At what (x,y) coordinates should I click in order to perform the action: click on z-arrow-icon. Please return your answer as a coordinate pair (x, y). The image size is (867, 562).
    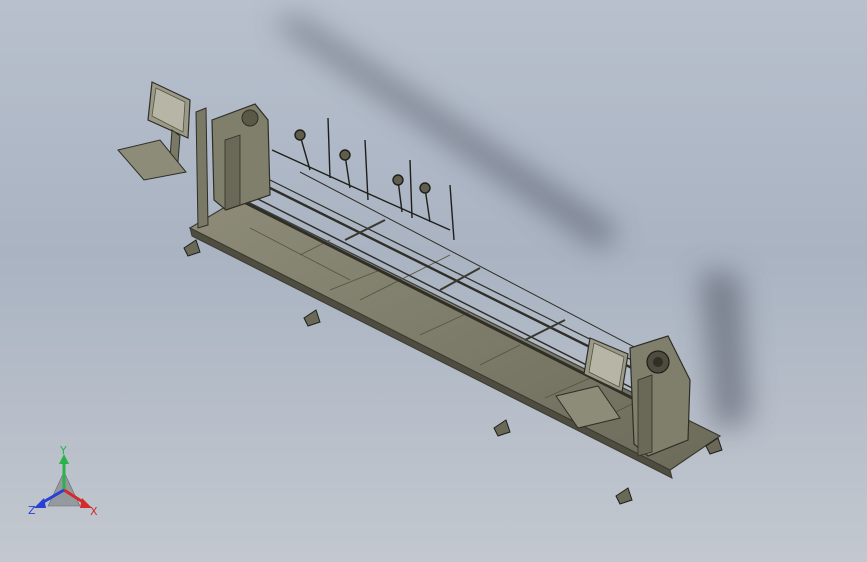
    Looking at the image, I should click on (40, 503).